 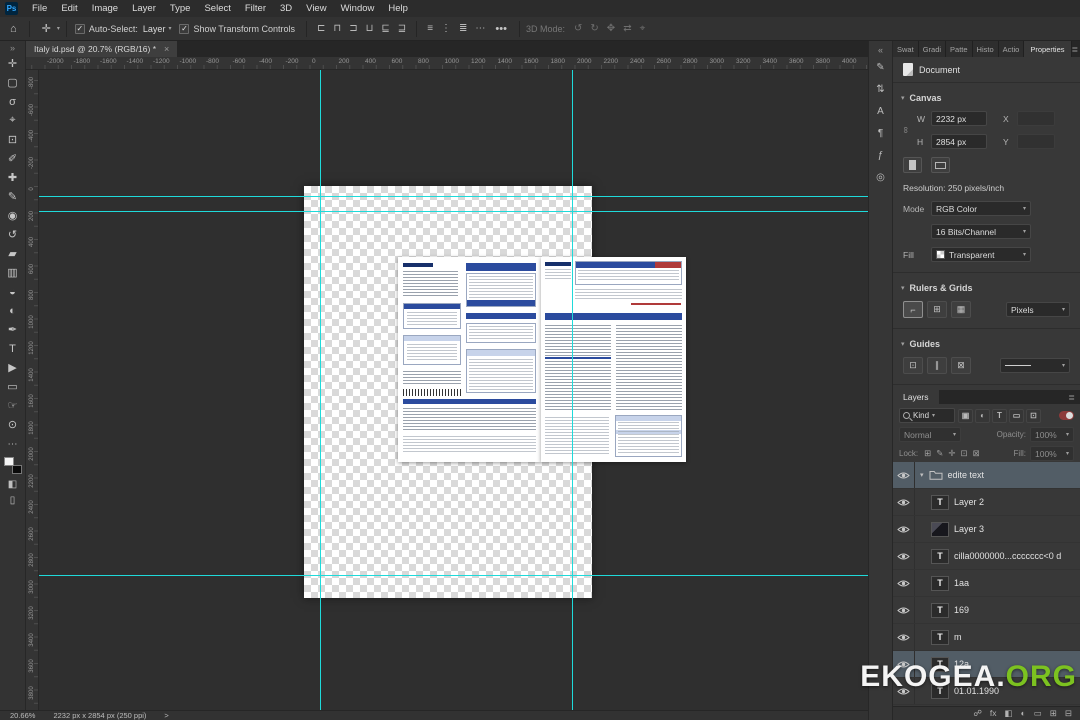 What do you see at coordinates (13, 139) in the screenshot?
I see `crop-tool: ⊡` at bounding box center [13, 139].